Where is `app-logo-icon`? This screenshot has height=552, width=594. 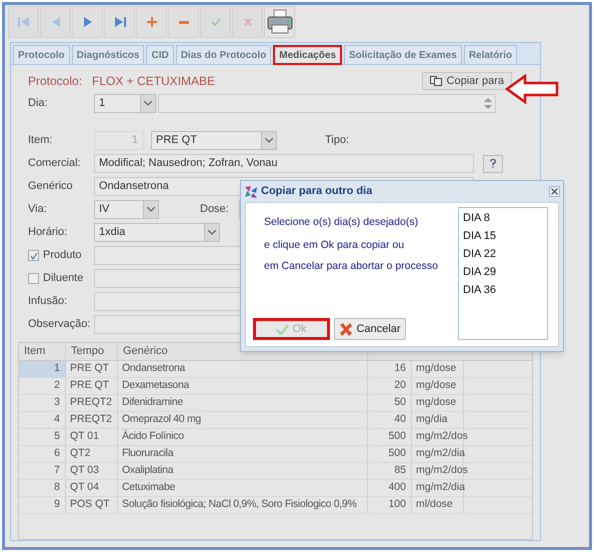 app-logo-icon is located at coordinates (251, 191).